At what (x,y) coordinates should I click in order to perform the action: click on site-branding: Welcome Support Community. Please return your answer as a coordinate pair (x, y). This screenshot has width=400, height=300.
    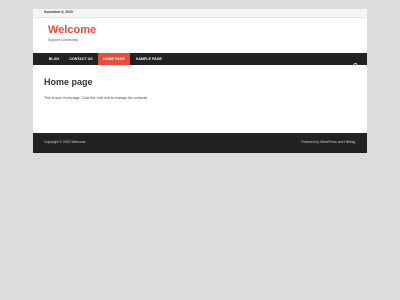
    Looking at the image, I should click on (72, 34).